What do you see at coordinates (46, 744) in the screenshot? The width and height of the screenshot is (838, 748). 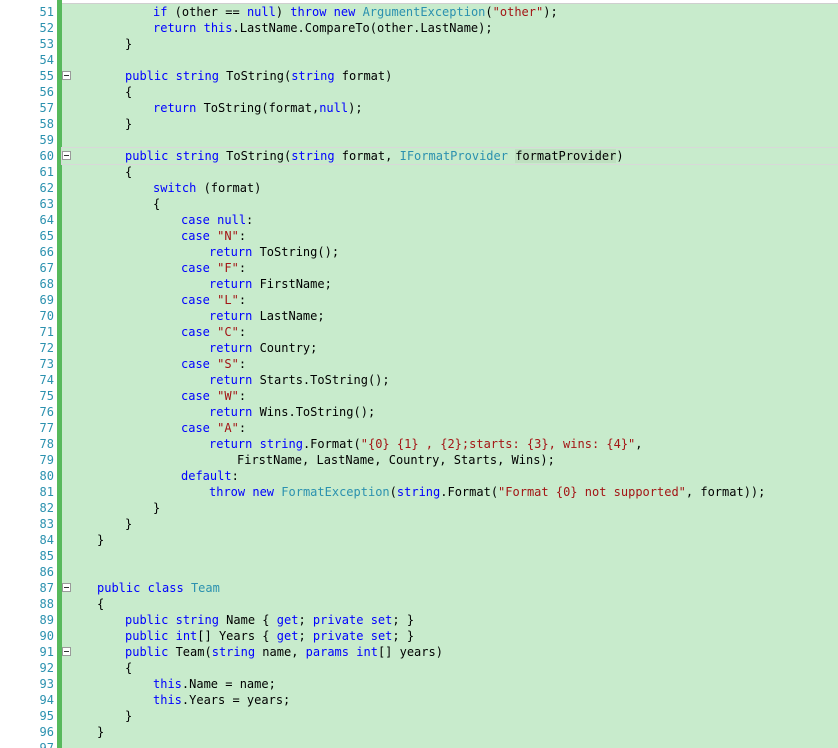 I see `line-number: 97` at bounding box center [46, 744].